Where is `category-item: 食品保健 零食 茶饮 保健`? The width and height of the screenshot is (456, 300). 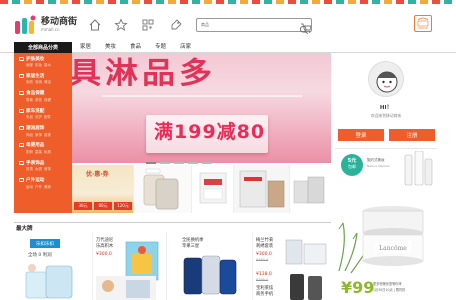 category-item: 食品保健 零食 茶饮 保健 is located at coordinates (43, 96).